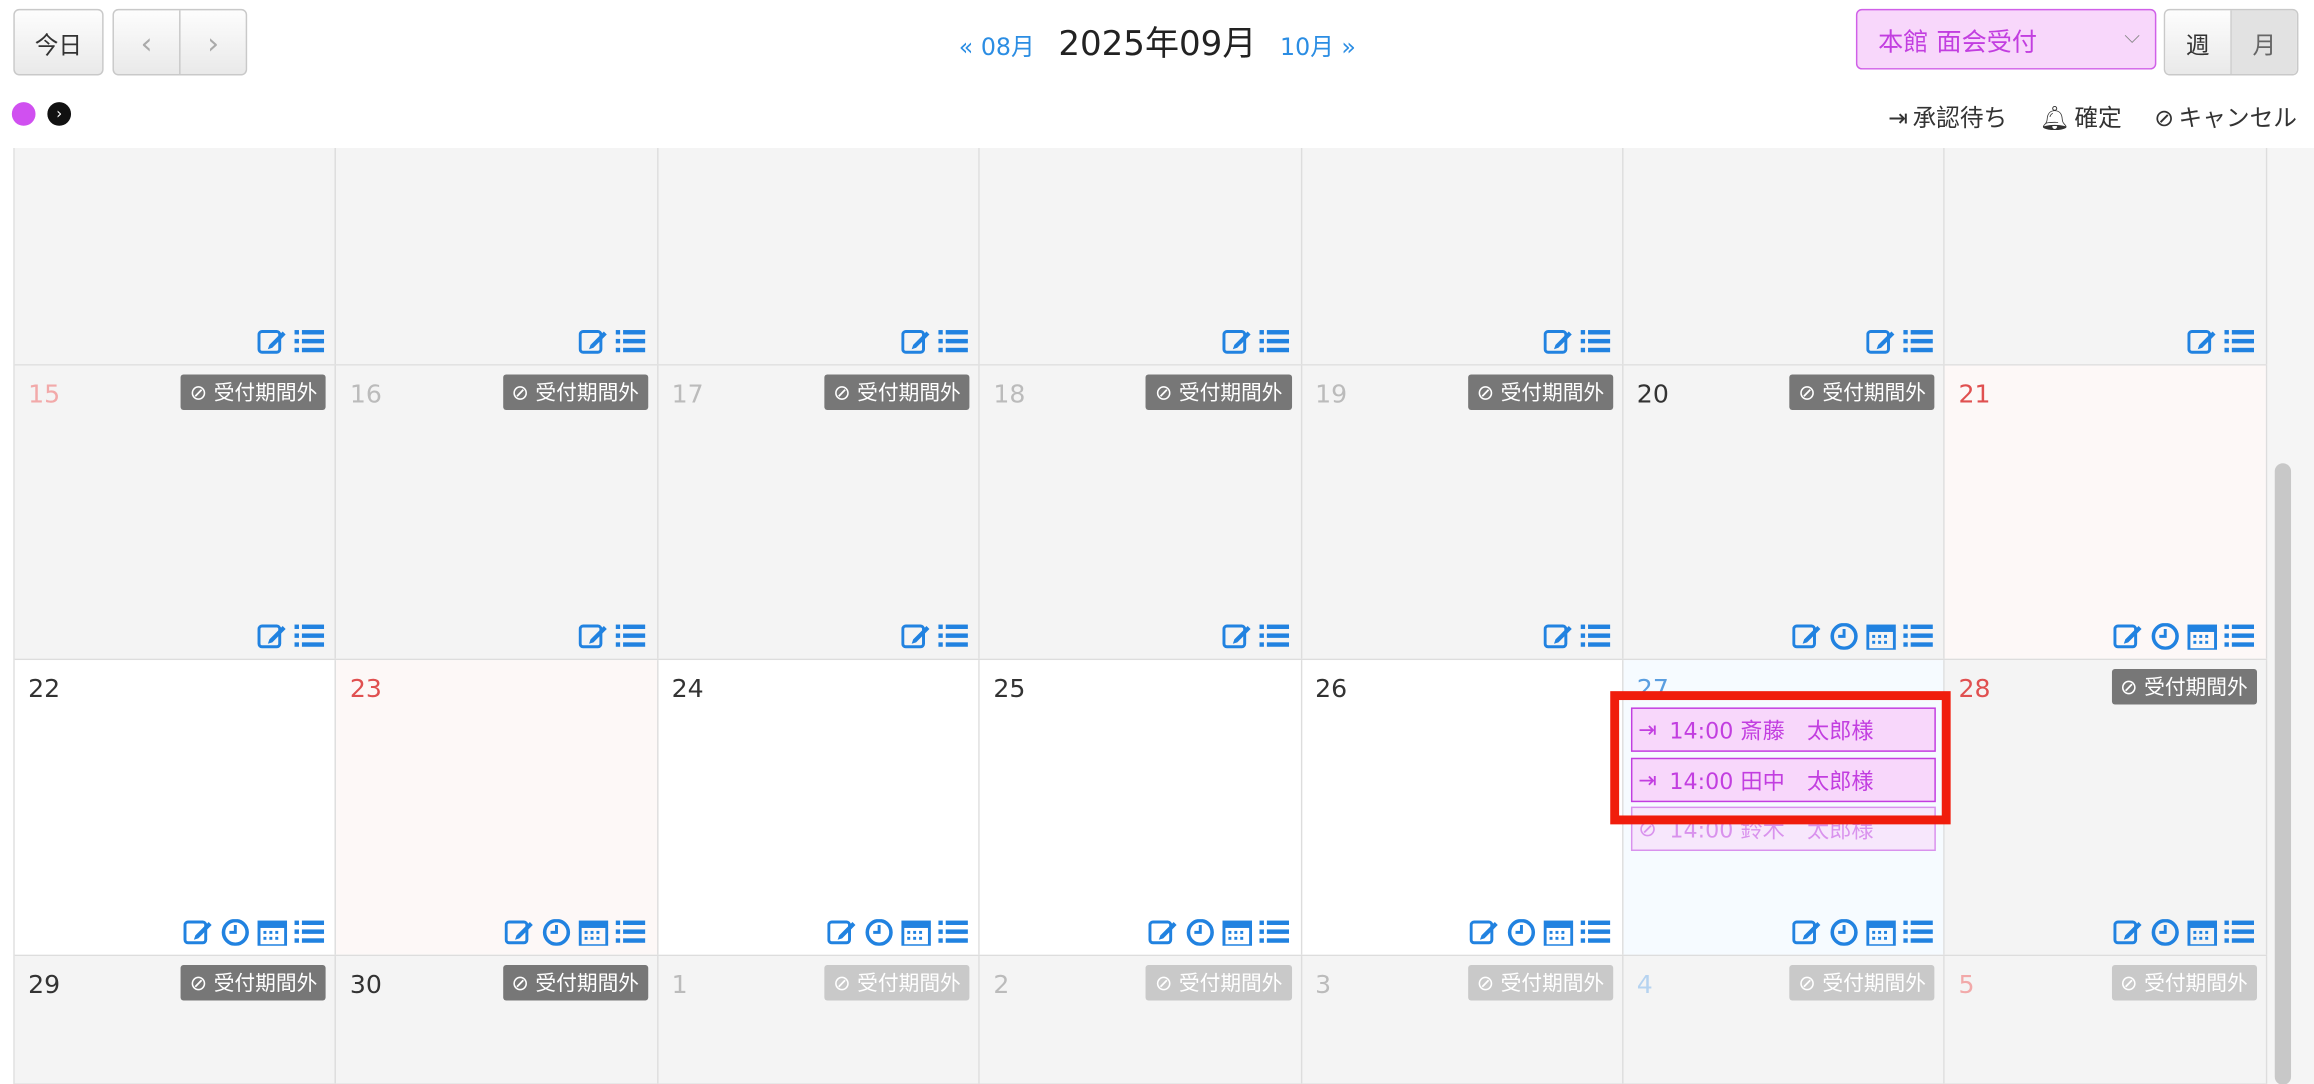  What do you see at coordinates (23, 114) in the screenshot?
I see `purple-dot-icon` at bounding box center [23, 114].